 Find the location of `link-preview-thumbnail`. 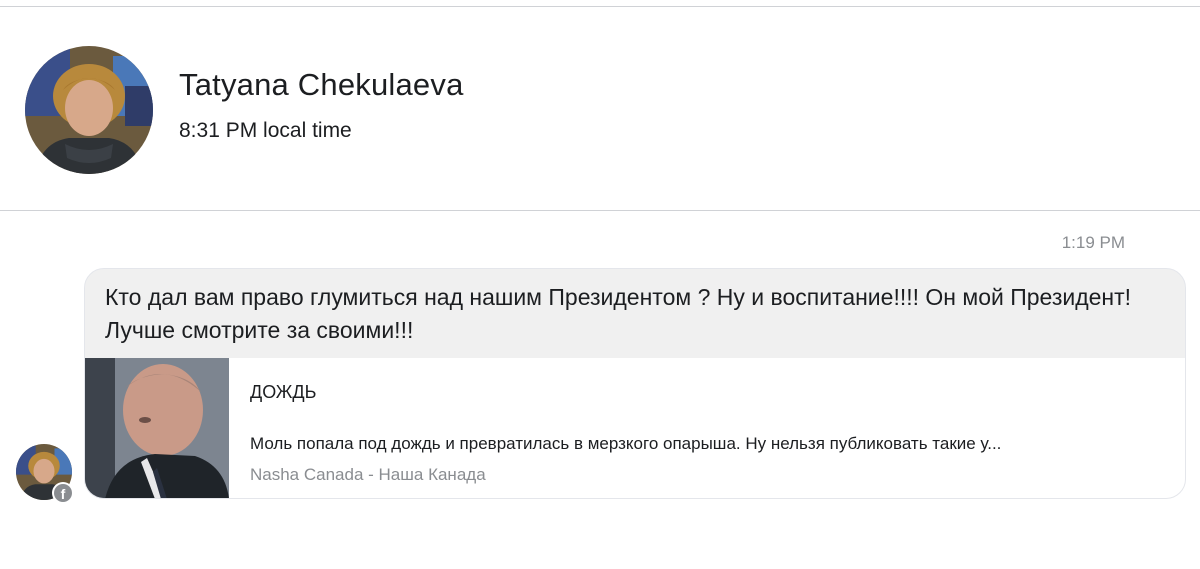

link-preview-thumbnail is located at coordinates (157, 428).